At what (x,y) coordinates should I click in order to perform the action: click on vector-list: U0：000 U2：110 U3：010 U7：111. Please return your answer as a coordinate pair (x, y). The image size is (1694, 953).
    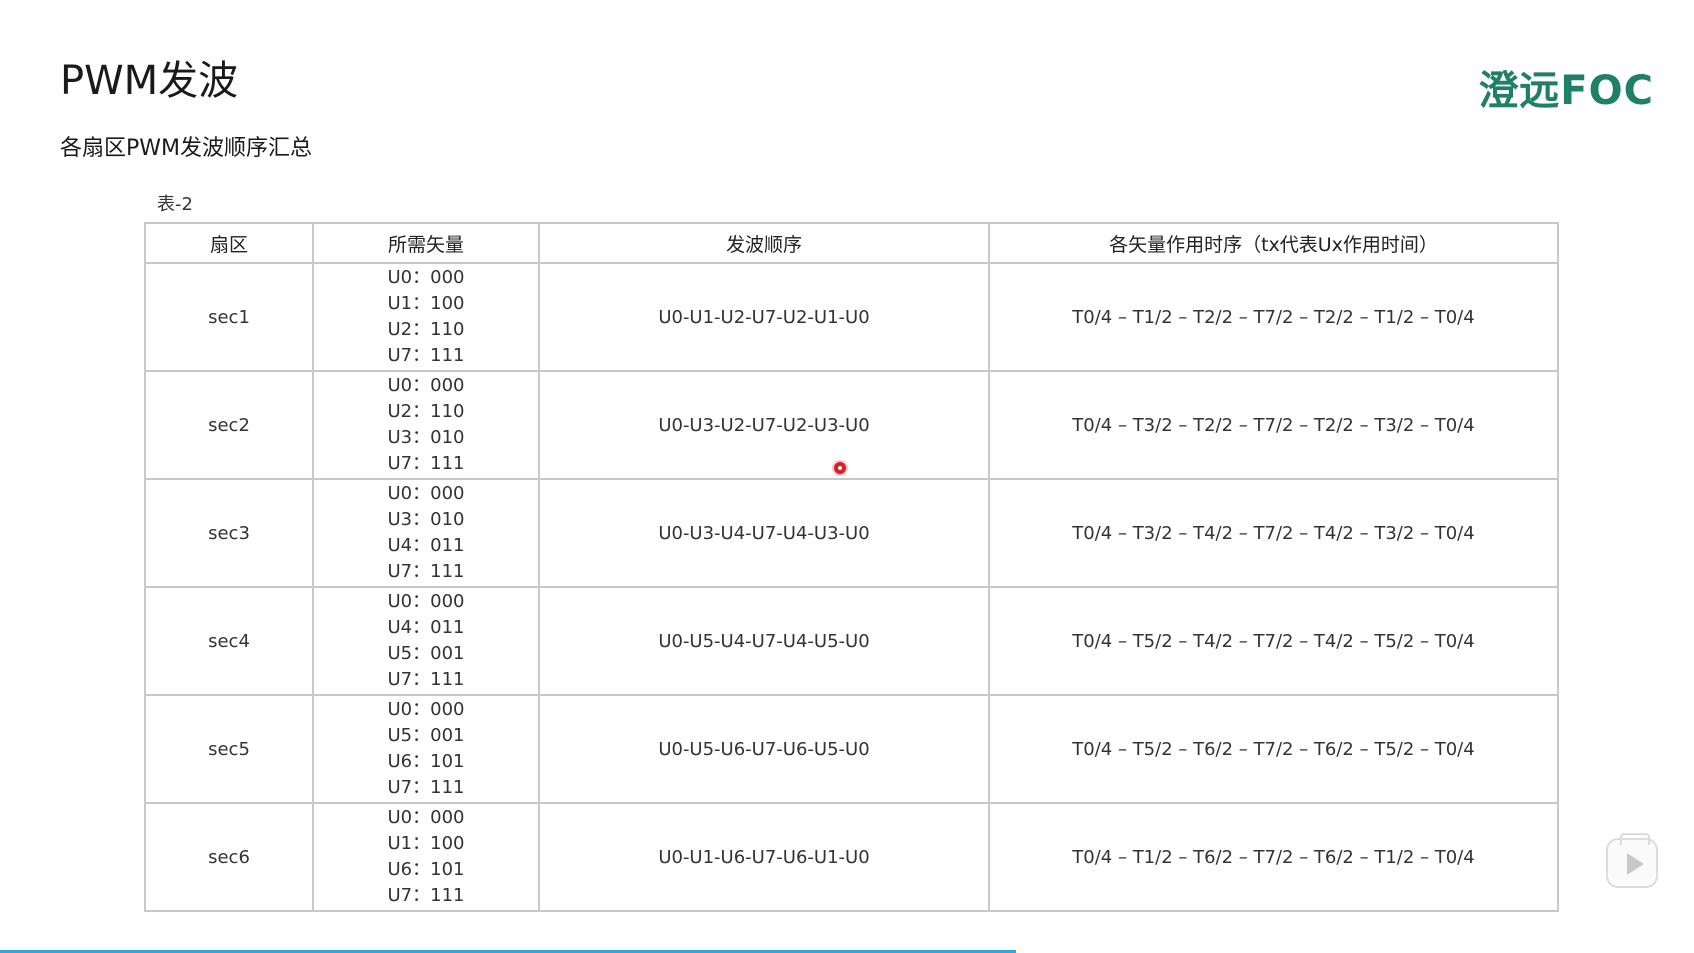
    Looking at the image, I should click on (426, 425).